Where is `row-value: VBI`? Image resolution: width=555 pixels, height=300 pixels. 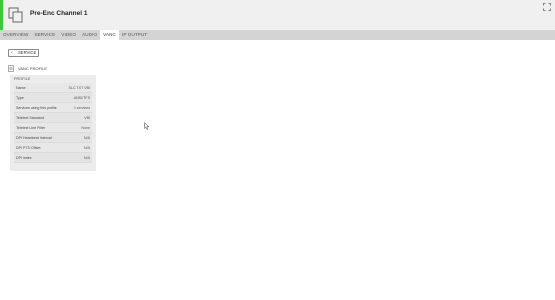
row-value: VBI is located at coordinates (87, 118).